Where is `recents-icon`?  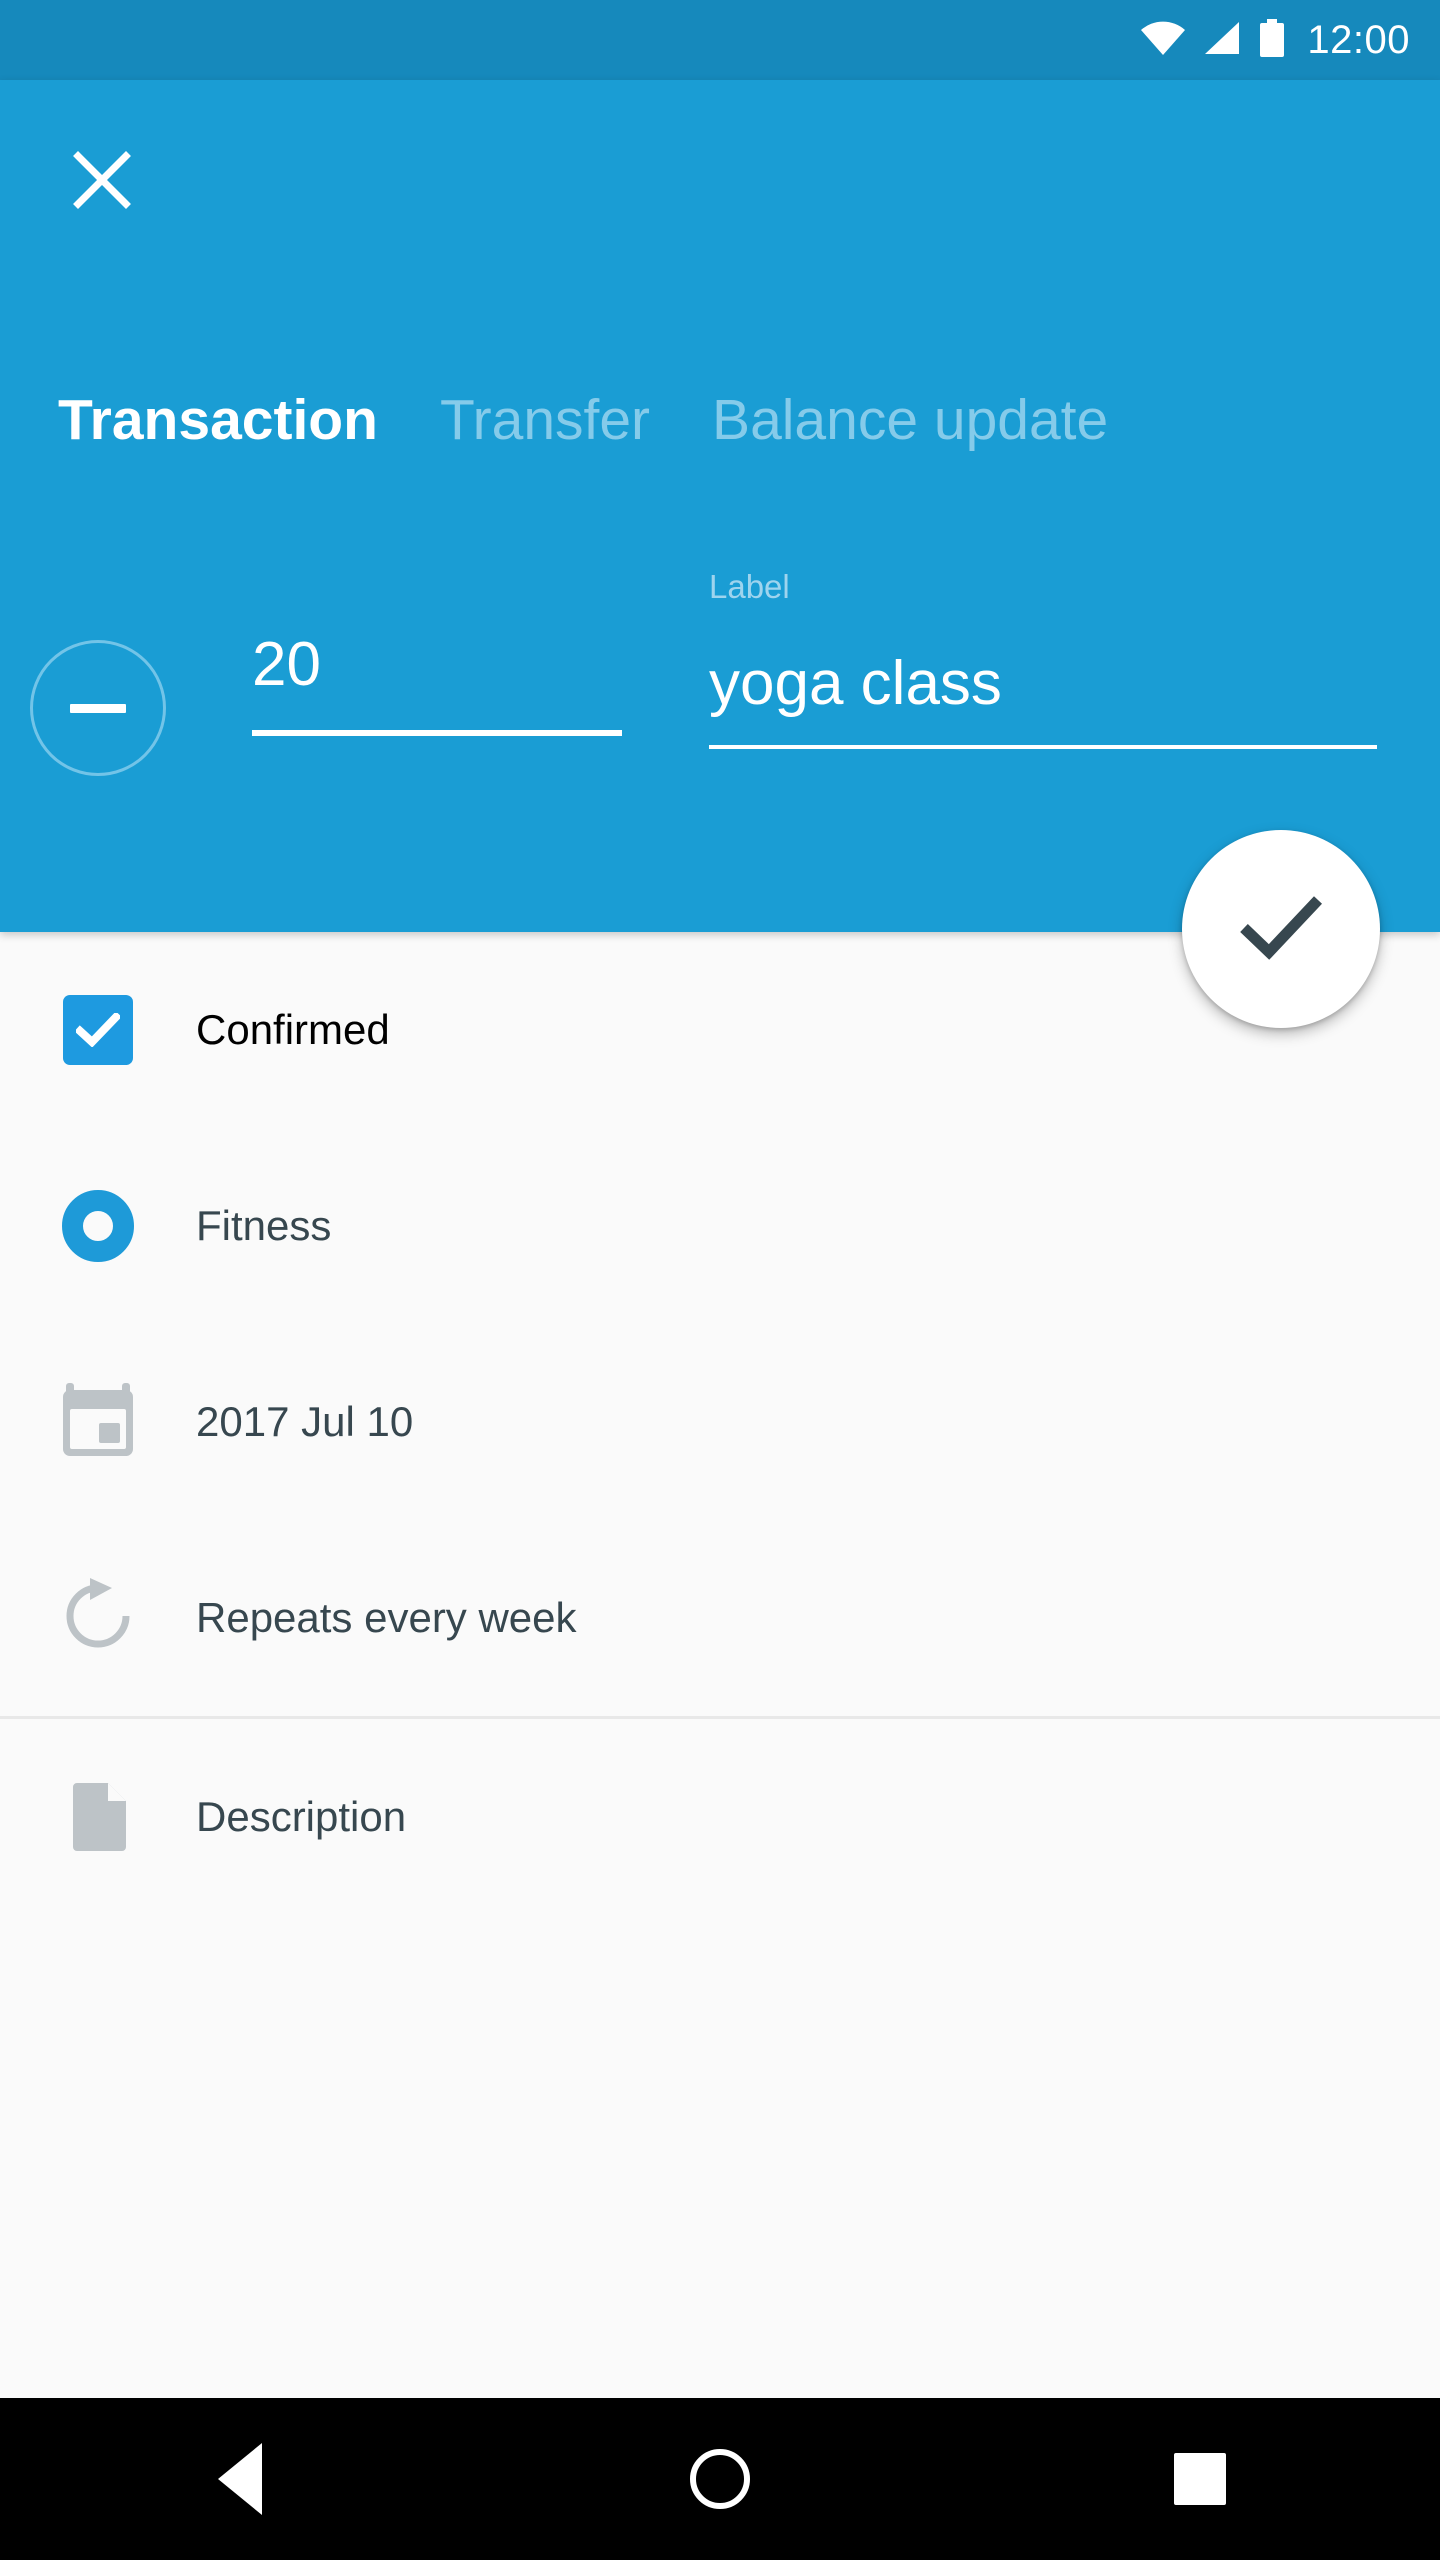
recents-icon is located at coordinates (1200, 2479).